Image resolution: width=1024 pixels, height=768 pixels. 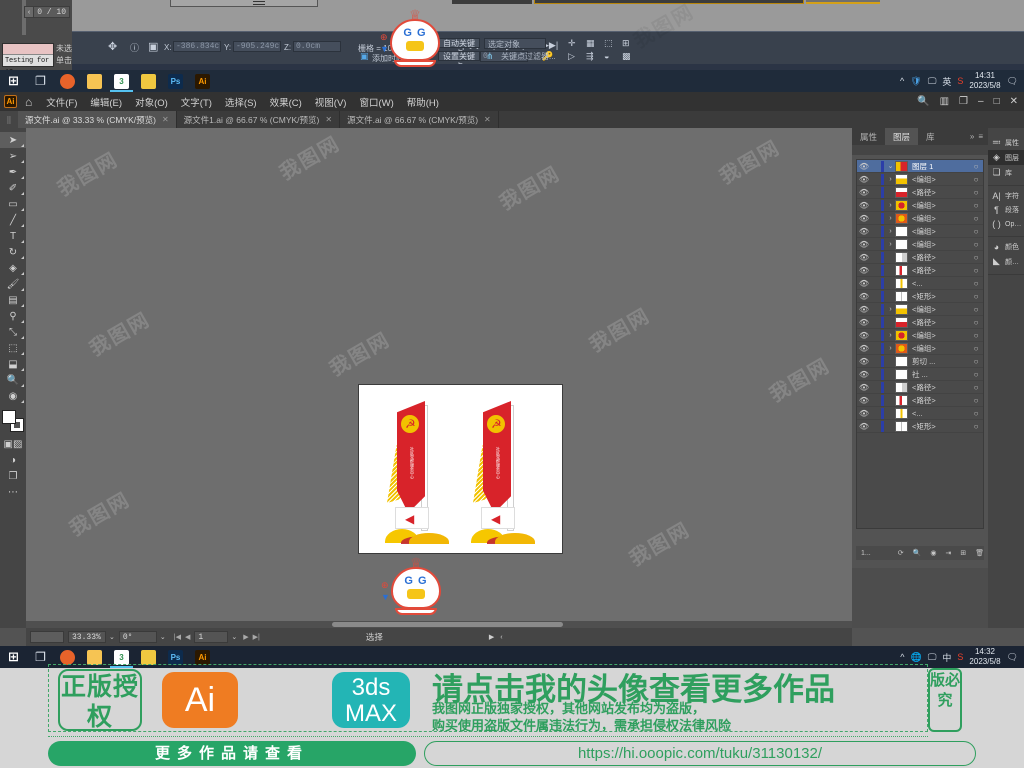 What do you see at coordinates (920, 218) in the screenshot?
I see `layer-row-4: 👁 › <编组> ○` at bounding box center [920, 218].